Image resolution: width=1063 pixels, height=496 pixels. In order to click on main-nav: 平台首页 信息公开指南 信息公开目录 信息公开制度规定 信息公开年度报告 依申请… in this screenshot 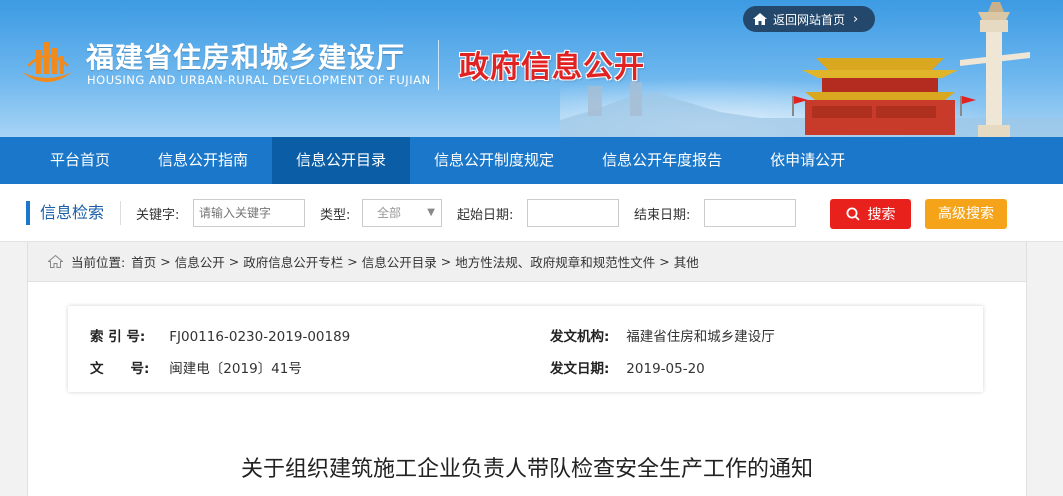, I will do `click(531, 160)`.